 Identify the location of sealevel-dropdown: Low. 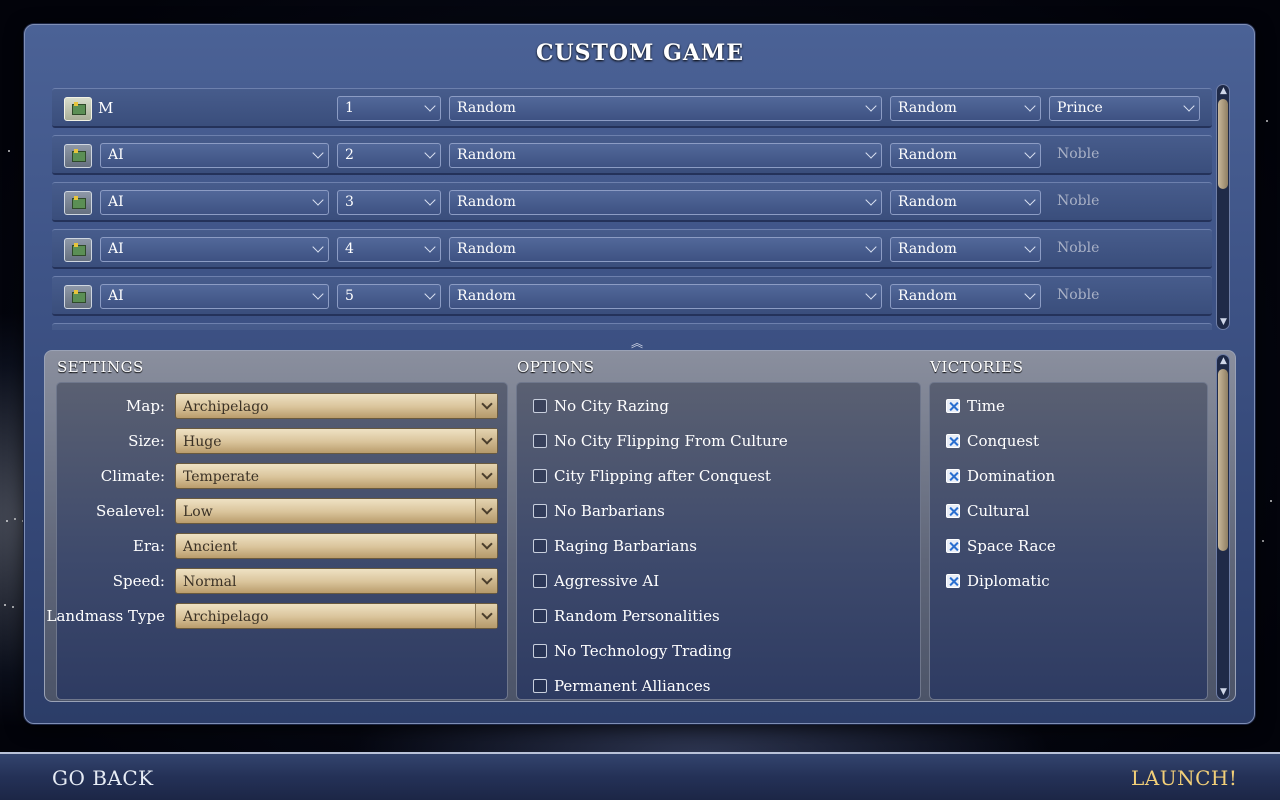
(336, 511).